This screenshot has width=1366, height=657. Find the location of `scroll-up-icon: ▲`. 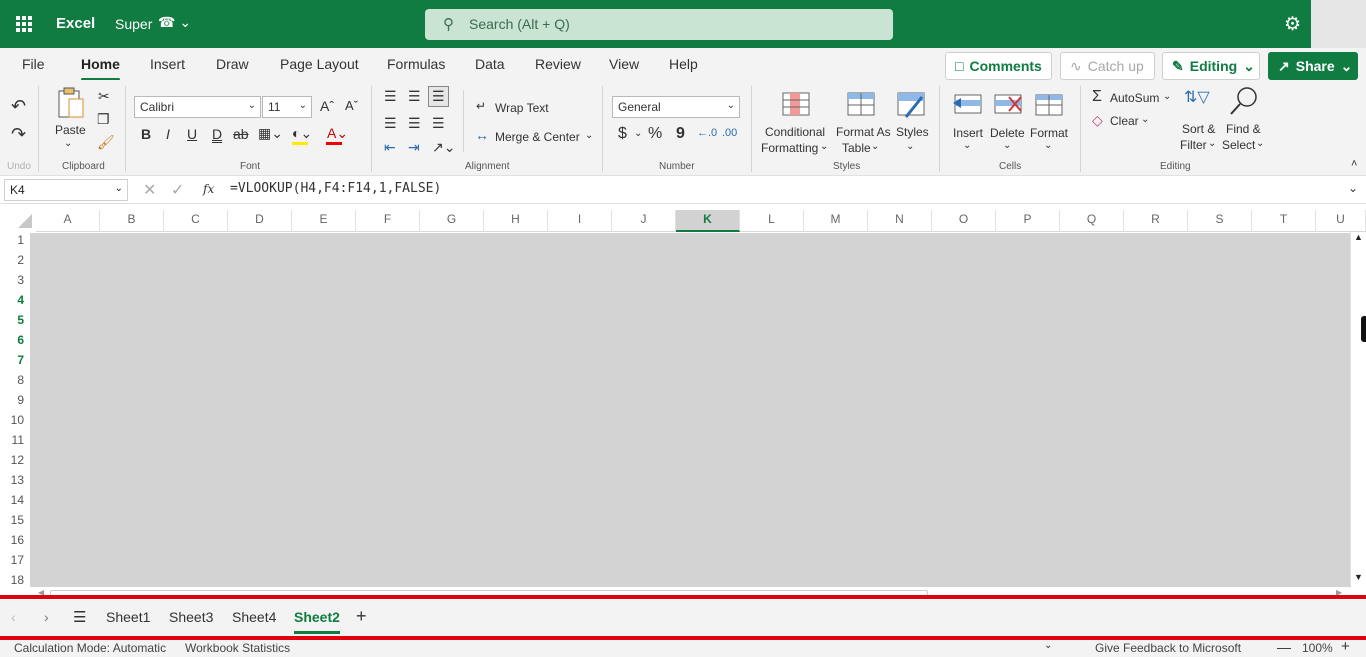

scroll-up-icon: ▲ is located at coordinates (1358, 237).